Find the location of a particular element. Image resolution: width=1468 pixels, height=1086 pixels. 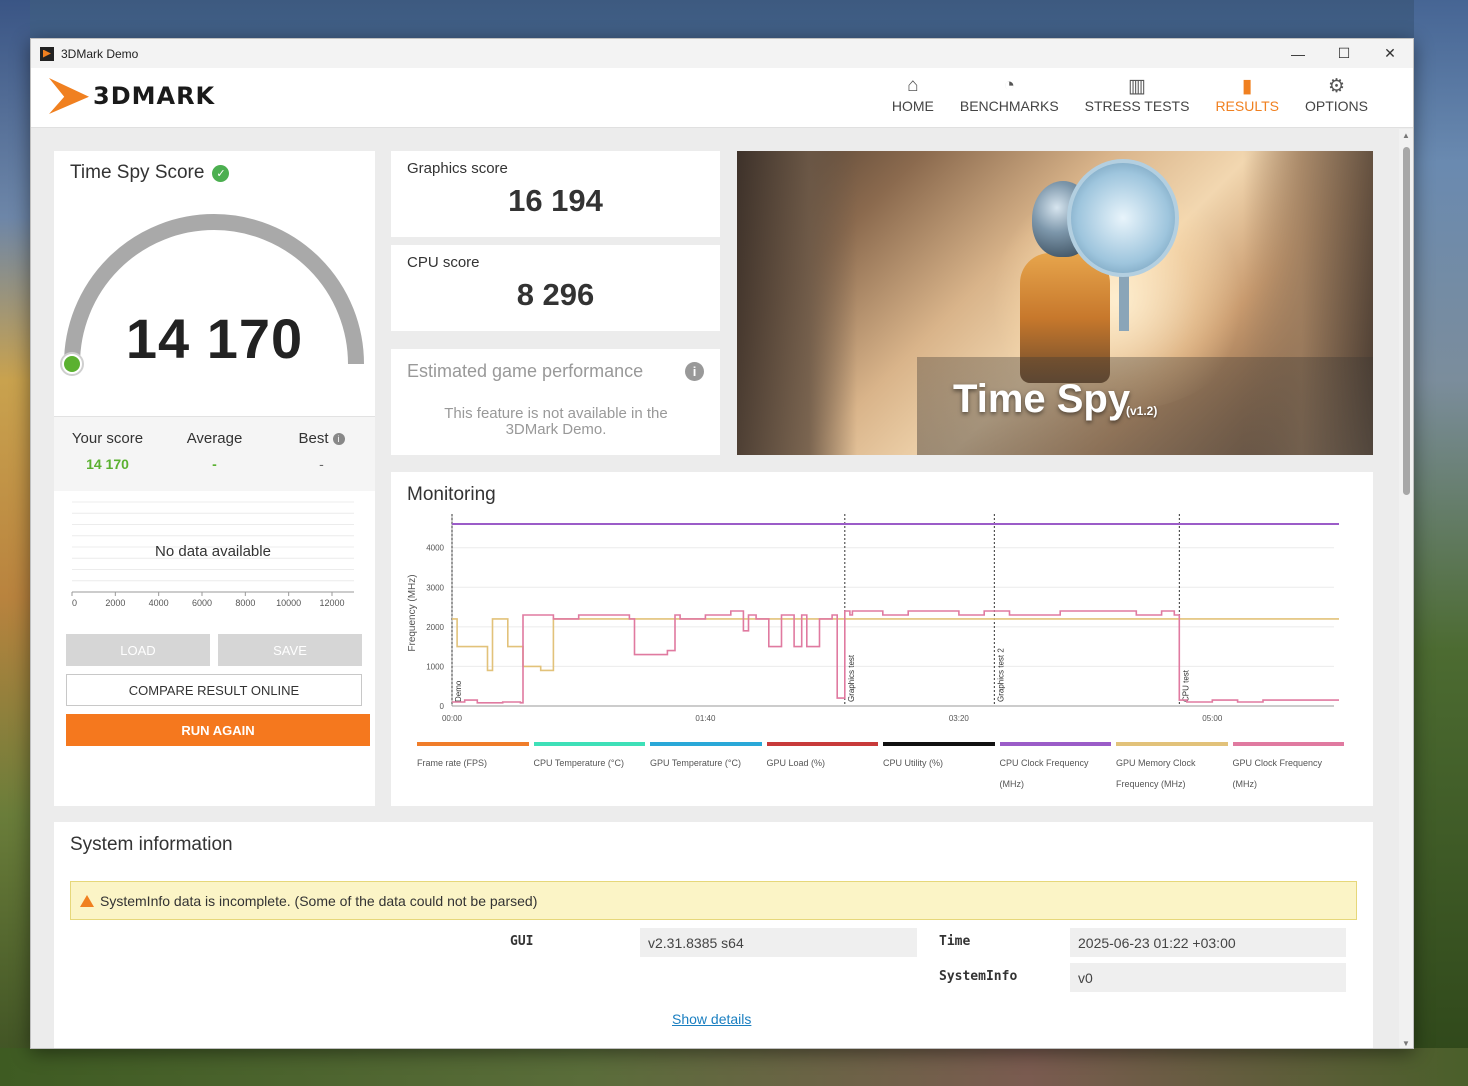

test-marker-label: Graphics test is located at coordinates (851, 678).